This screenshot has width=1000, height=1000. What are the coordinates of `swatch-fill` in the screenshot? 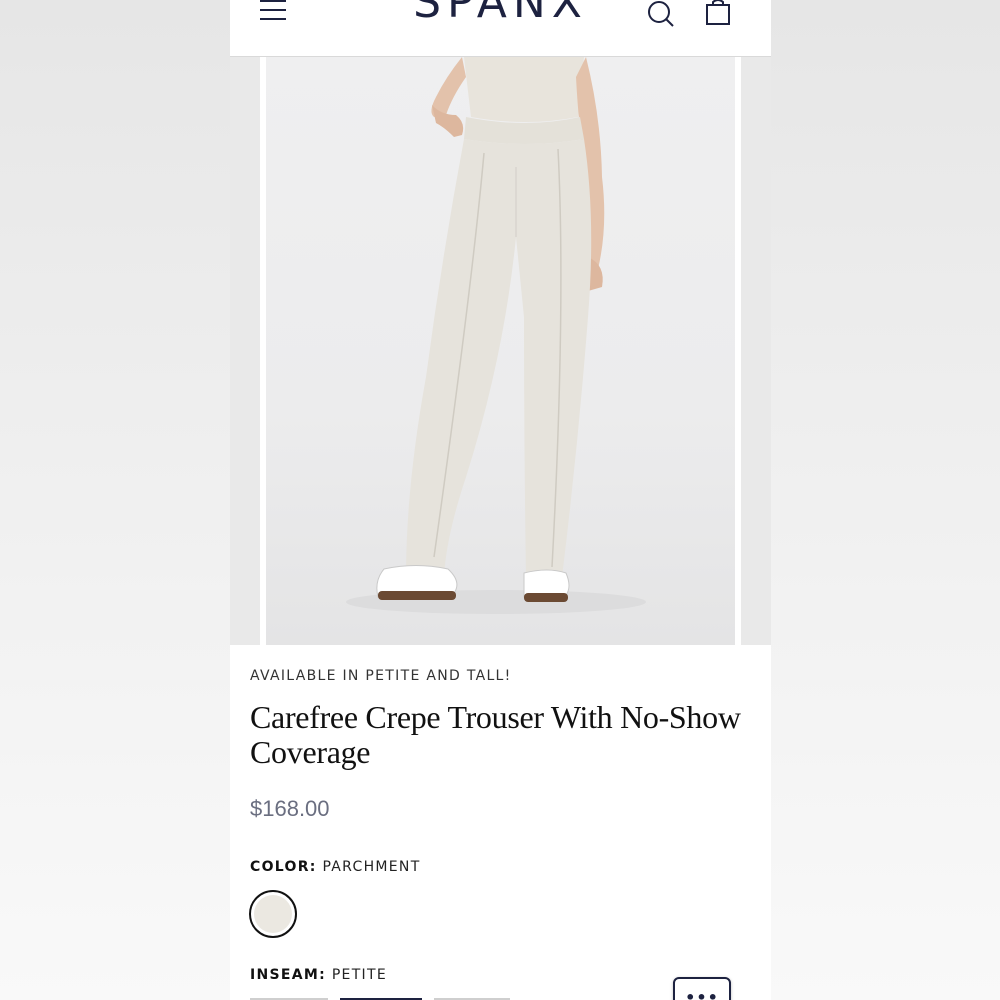 It's located at (273, 914).